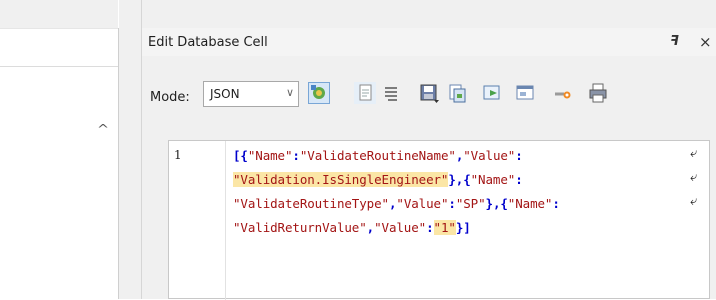  I want to click on code-token: ,, so click(370, 227).